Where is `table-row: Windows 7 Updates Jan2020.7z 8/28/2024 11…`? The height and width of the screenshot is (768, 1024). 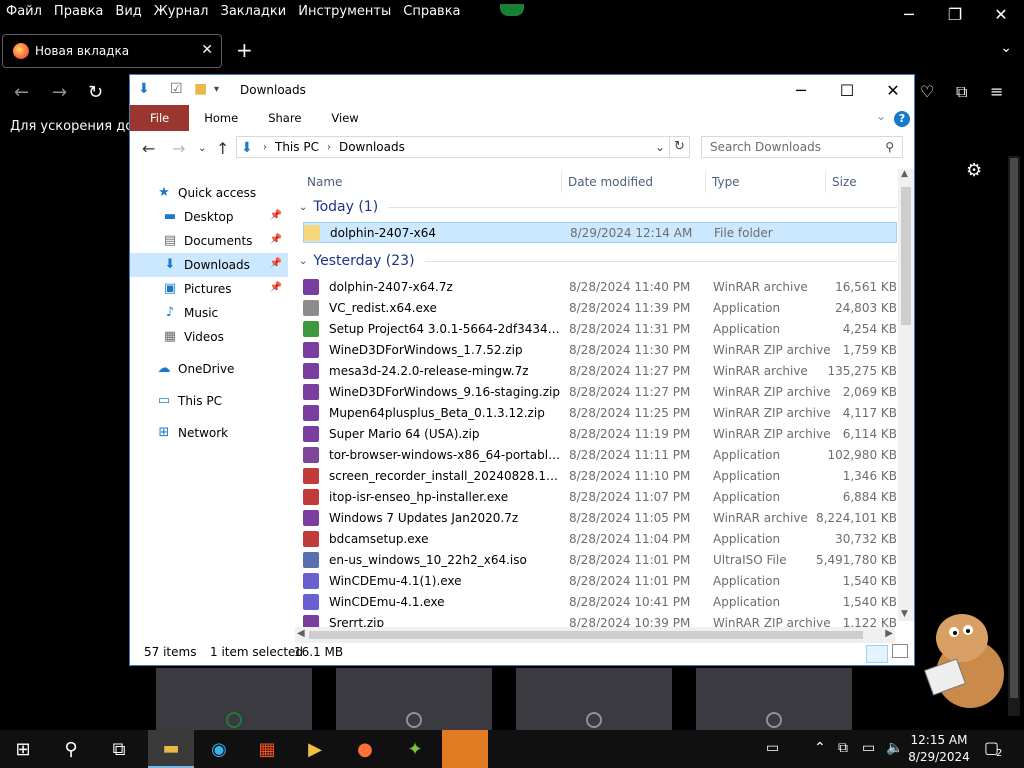
table-row: Windows 7 Updates Jan2020.7z 8/28/2024 11… is located at coordinates (600, 517).